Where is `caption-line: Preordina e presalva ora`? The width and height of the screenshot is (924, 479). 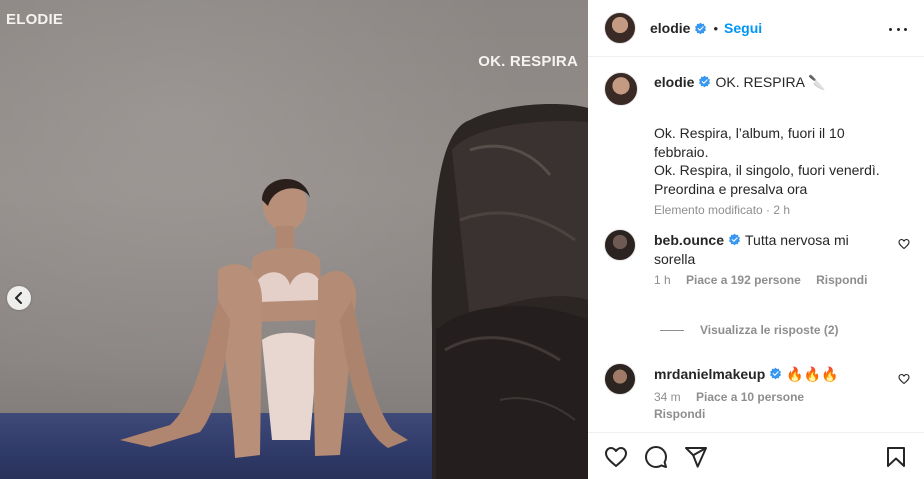 caption-line: Preordina e presalva ora is located at coordinates (731, 188).